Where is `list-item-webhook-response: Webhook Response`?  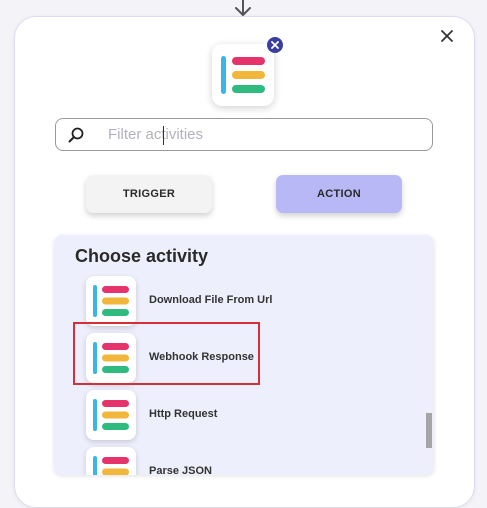 list-item-webhook-response: Webhook Response is located at coordinates (236, 358).